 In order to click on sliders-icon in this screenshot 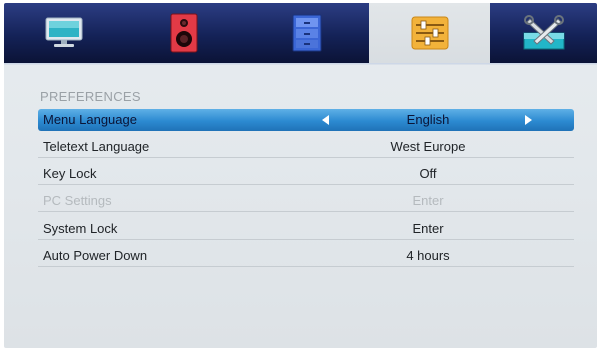, I will do `click(429, 33)`.